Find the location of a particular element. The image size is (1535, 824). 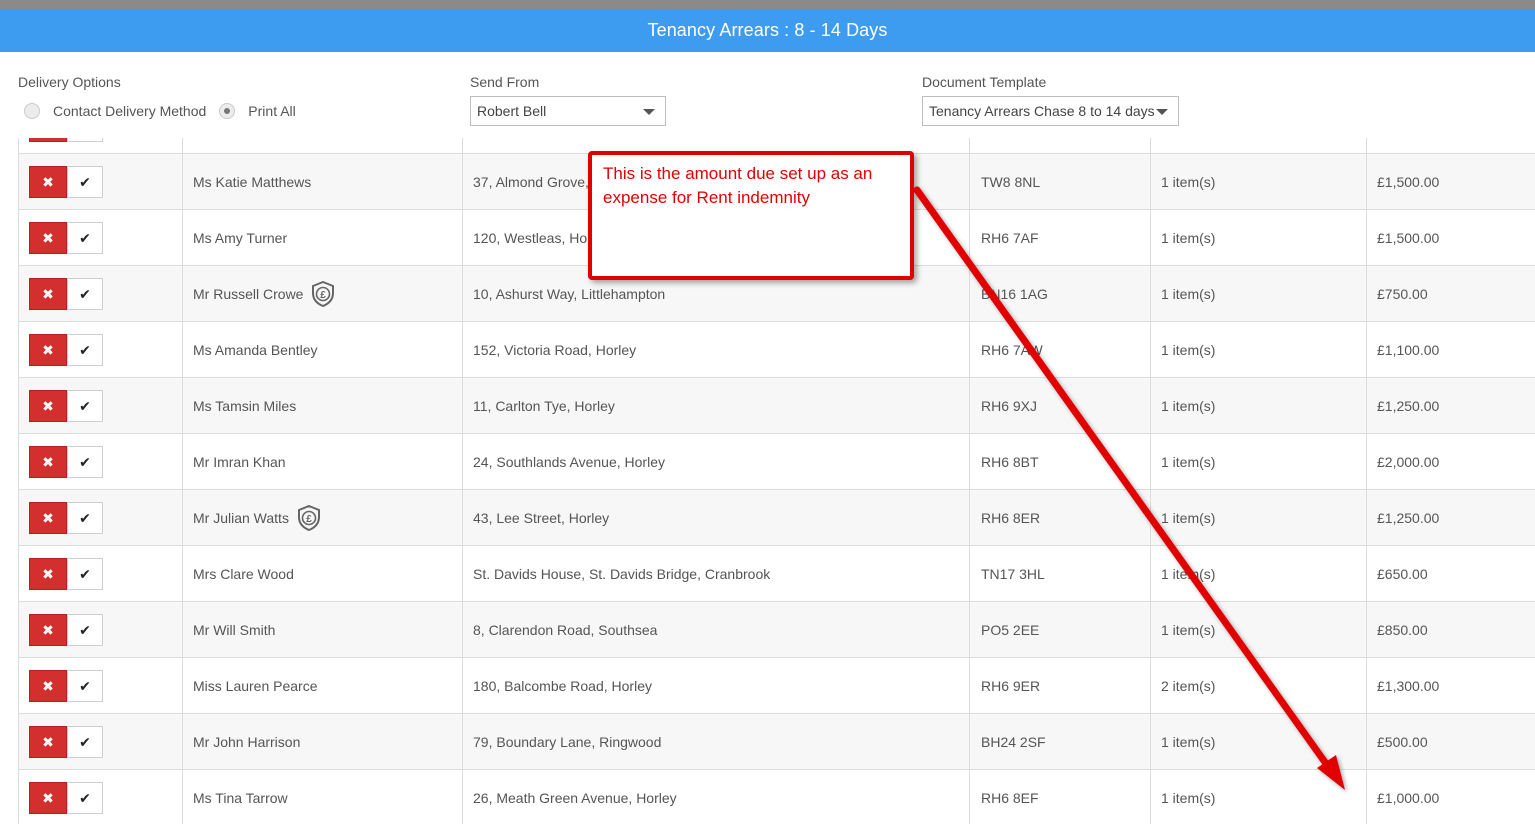

address-cell: 152, Victoria Road, Horley is located at coordinates (716, 349).